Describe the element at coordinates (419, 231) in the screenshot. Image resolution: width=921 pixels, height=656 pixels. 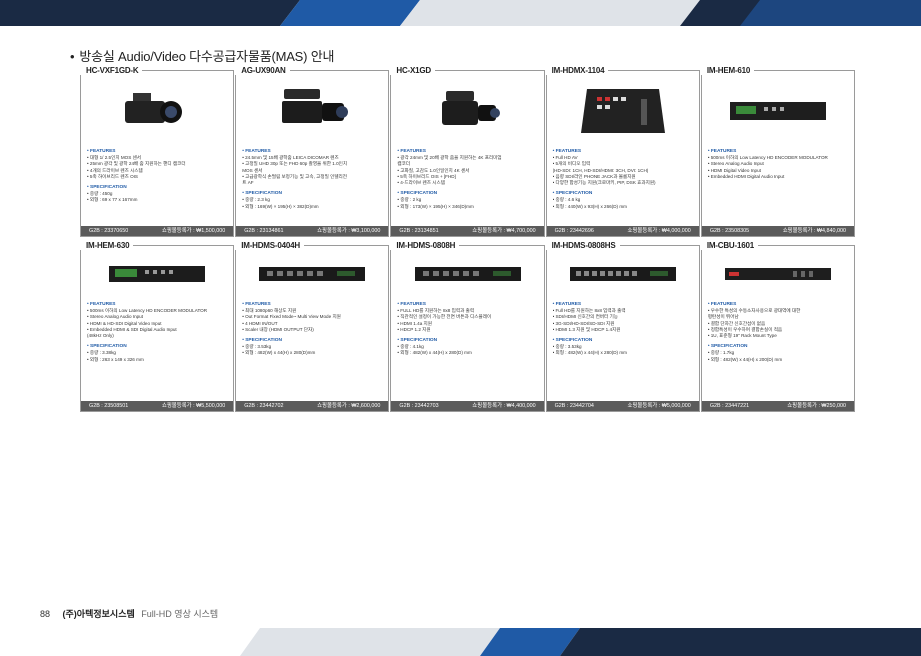
I see `g2b-code: G2B : 23134851` at that location.